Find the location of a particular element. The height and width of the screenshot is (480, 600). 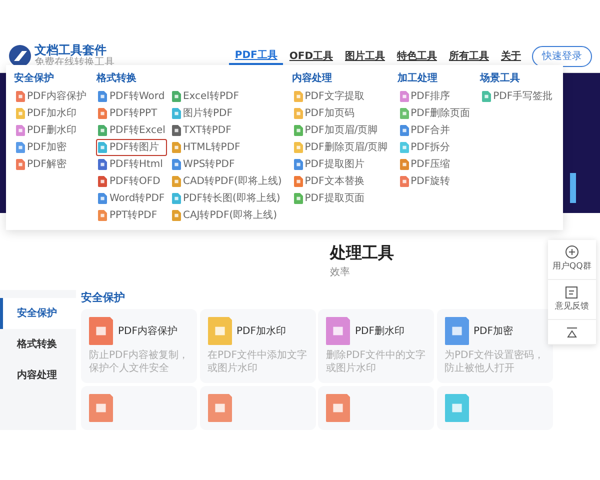

menu-item: PDF删水印 is located at coordinates (51, 130).